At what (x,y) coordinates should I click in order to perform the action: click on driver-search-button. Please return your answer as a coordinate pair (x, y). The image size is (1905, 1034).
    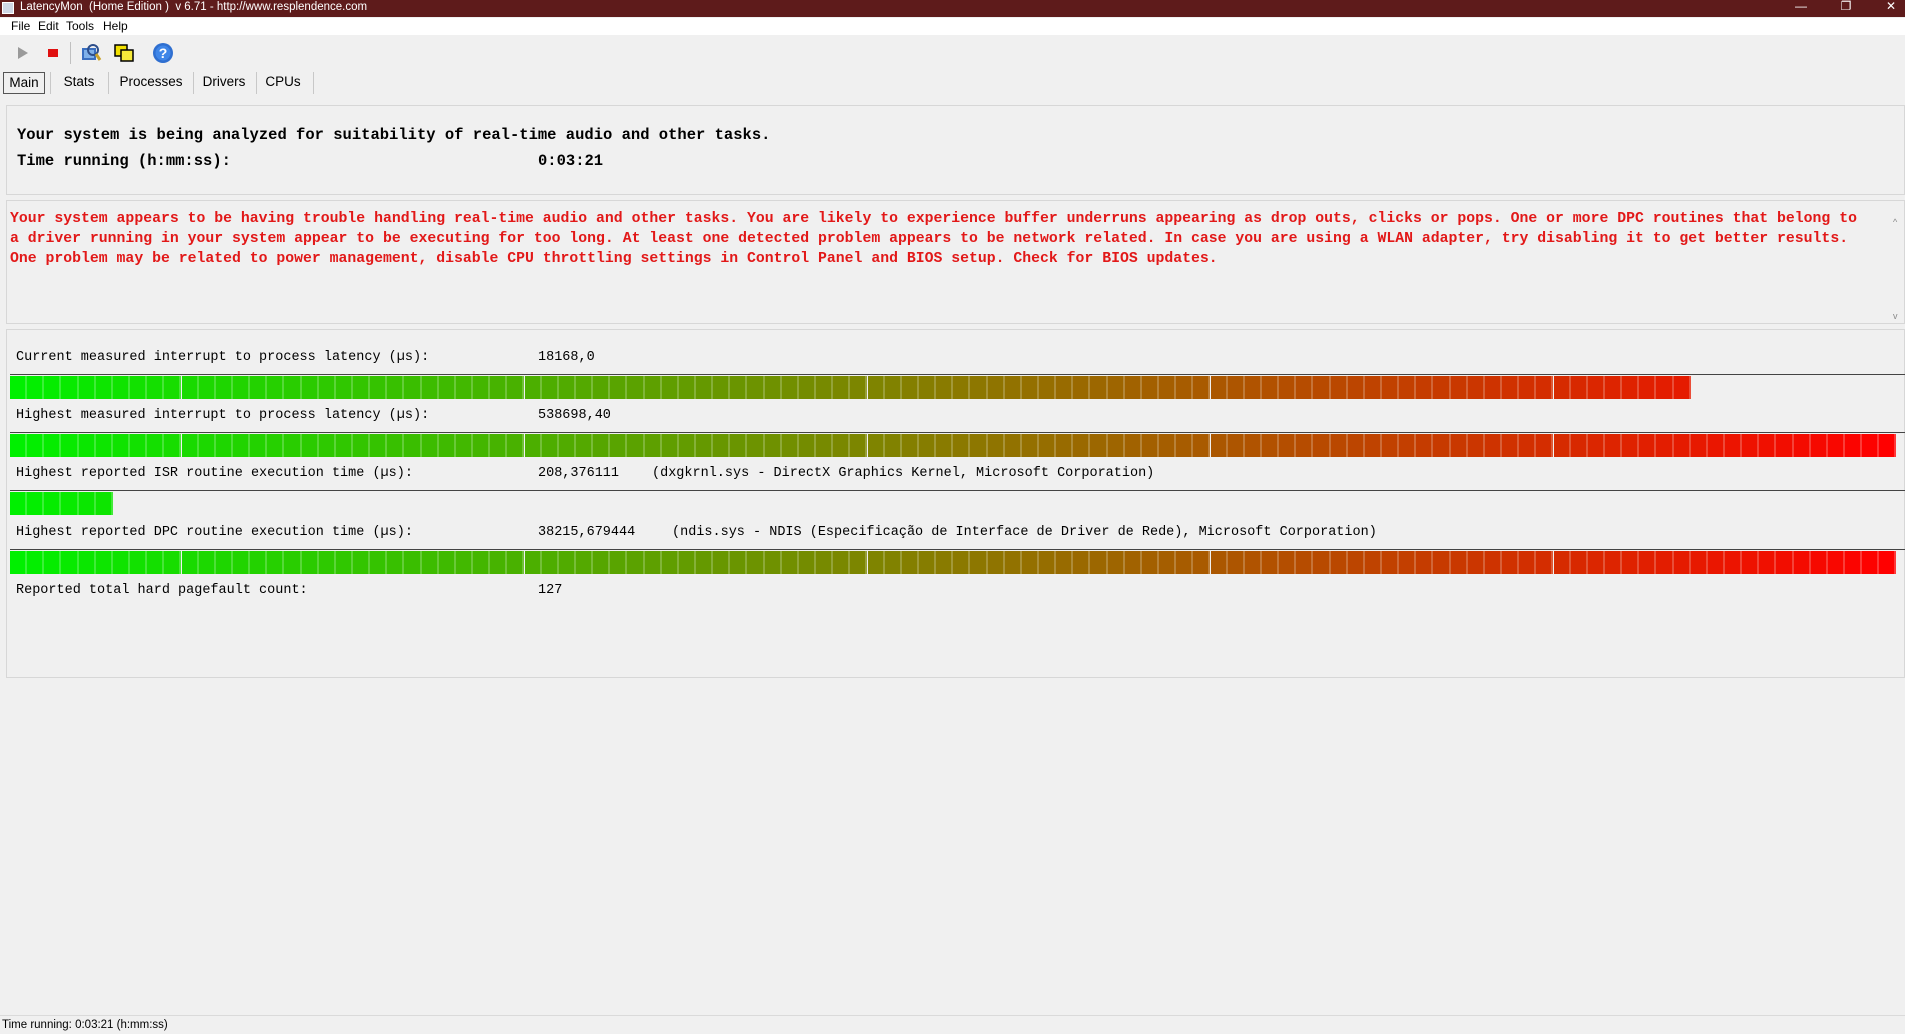
    Looking at the image, I should click on (91, 53).